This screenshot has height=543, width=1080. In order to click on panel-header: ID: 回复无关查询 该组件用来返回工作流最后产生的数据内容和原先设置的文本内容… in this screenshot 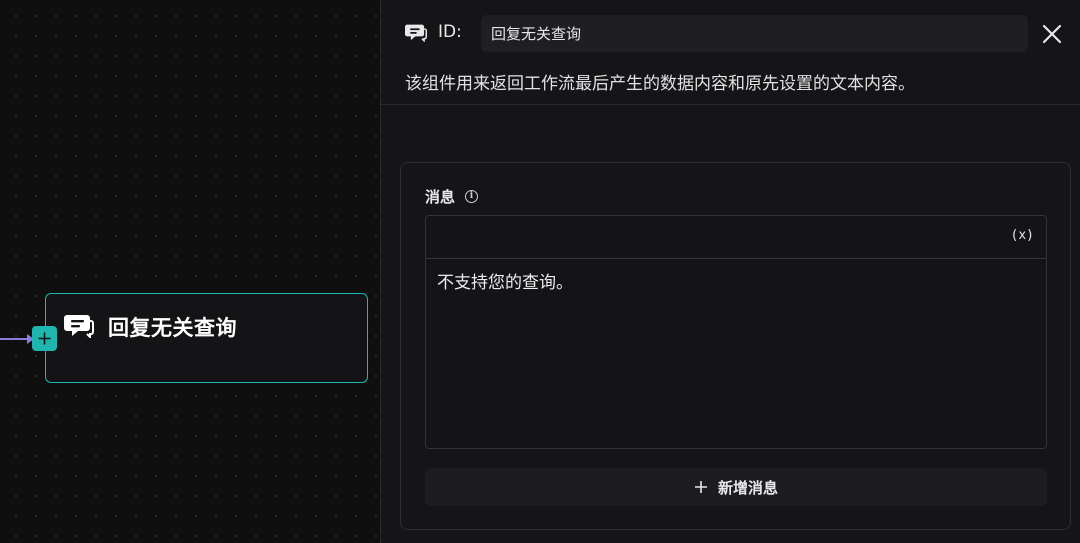, I will do `click(730, 52)`.